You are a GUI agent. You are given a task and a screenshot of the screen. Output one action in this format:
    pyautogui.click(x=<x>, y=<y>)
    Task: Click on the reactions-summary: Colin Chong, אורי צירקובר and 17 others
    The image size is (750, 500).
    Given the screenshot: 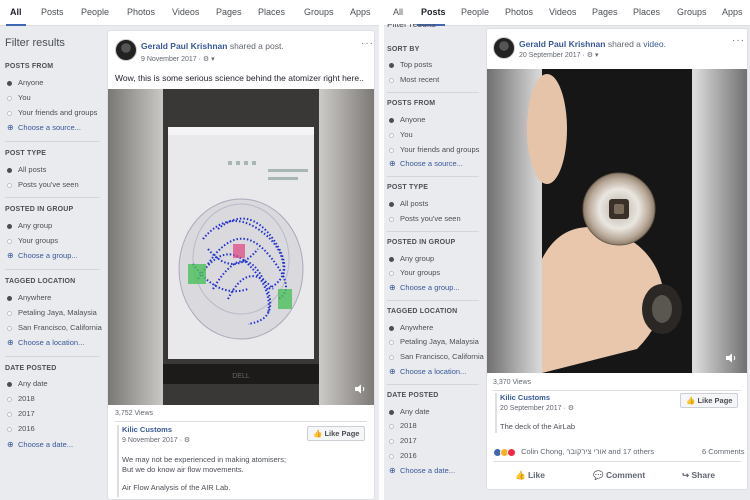 What is the action you would take?
    pyautogui.click(x=573, y=452)
    